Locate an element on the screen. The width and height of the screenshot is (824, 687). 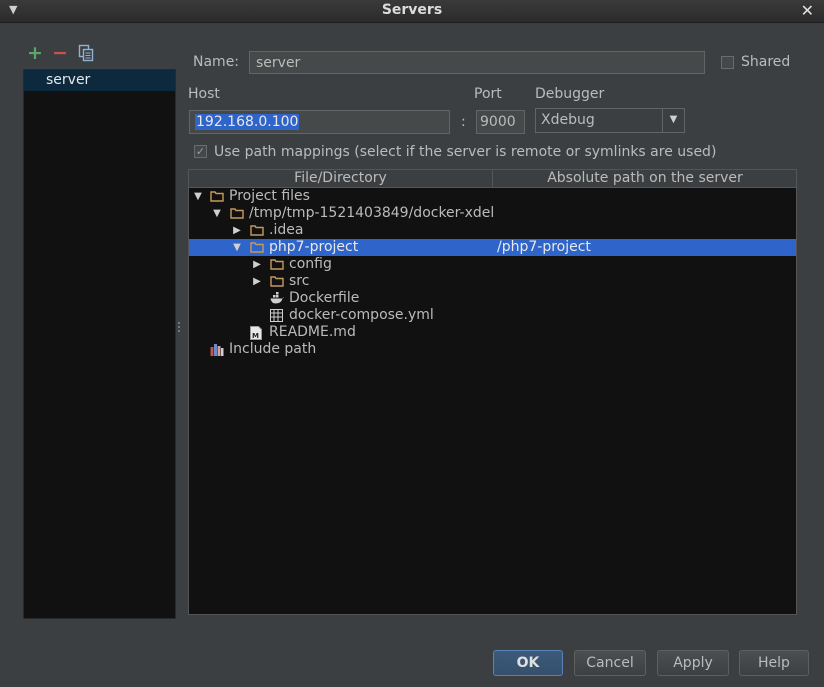
row-label: .idea is located at coordinates (286, 230).